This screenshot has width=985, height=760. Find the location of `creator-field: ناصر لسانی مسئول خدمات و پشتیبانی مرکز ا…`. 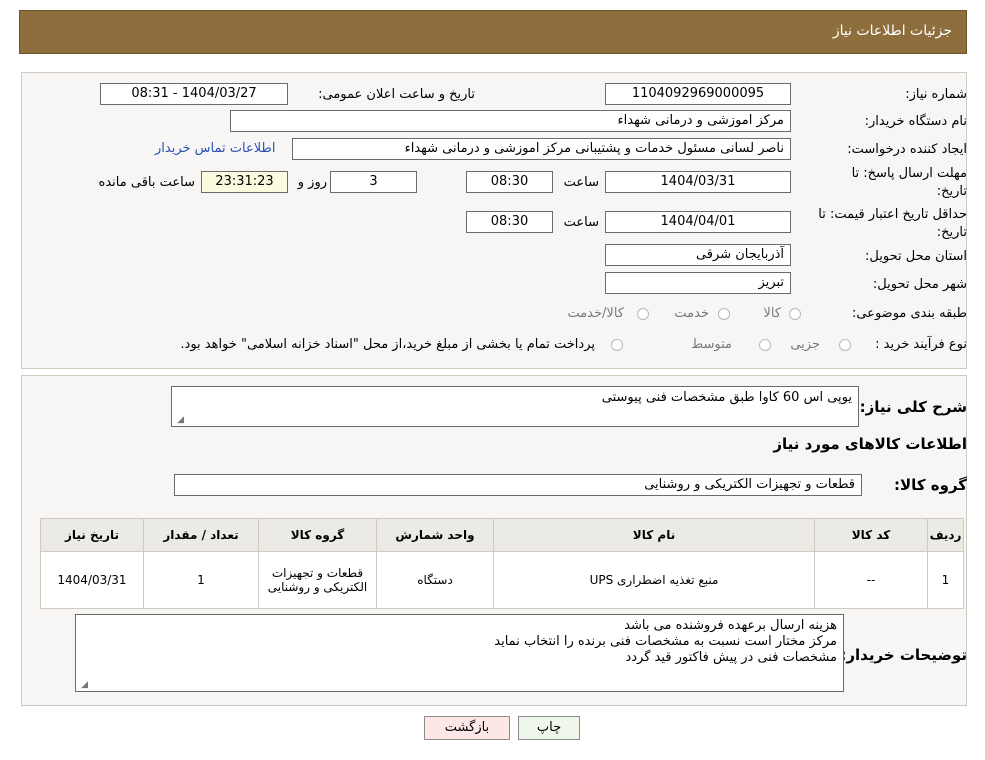

creator-field: ناصر لسانی مسئول خدمات و پشتیبانی مرکز ا… is located at coordinates (541, 149).